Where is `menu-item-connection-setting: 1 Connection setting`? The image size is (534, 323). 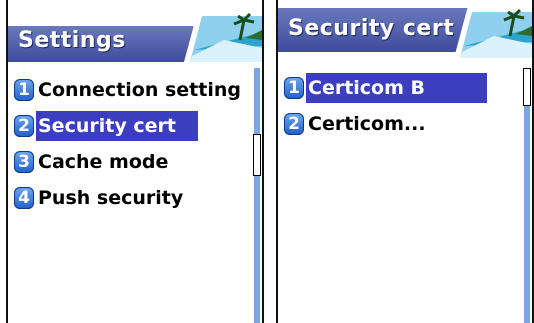 menu-item-connection-setting: 1 Connection setting is located at coordinates (135, 90).